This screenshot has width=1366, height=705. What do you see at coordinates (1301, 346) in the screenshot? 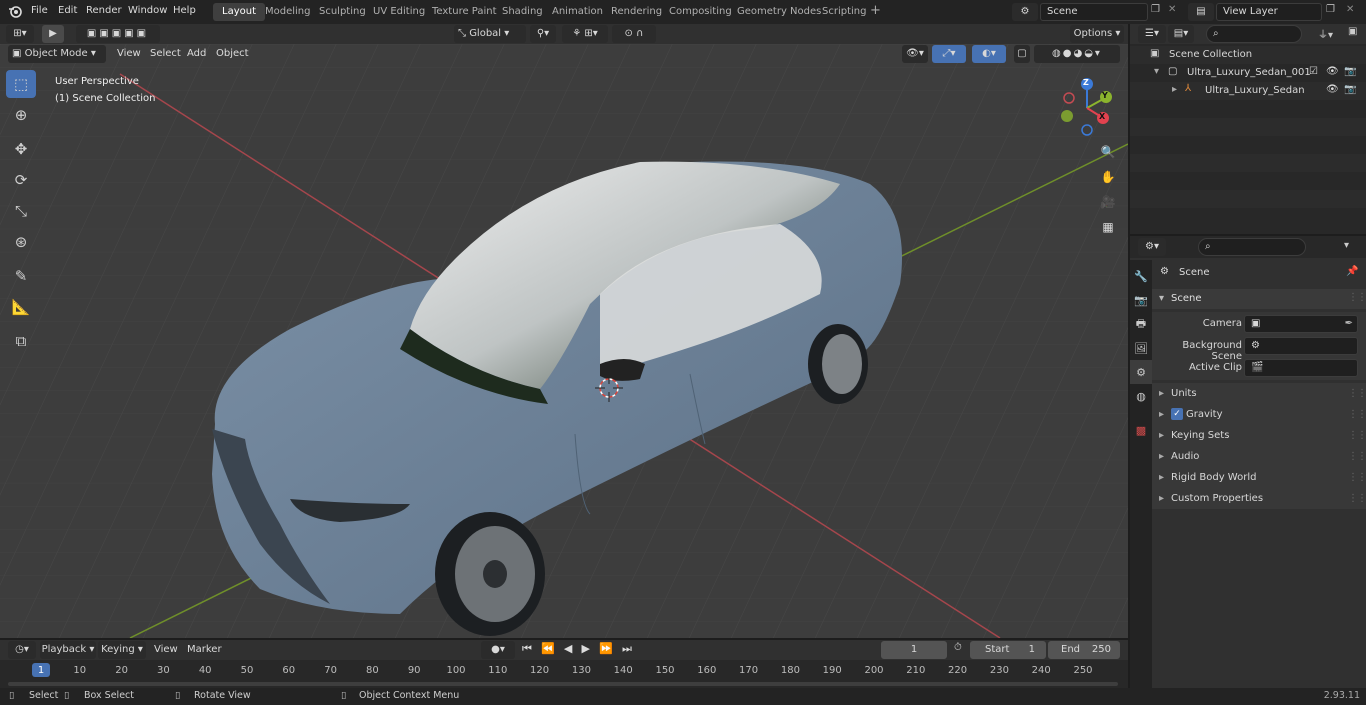
I see `background-scene-field: ⚙` at bounding box center [1301, 346].